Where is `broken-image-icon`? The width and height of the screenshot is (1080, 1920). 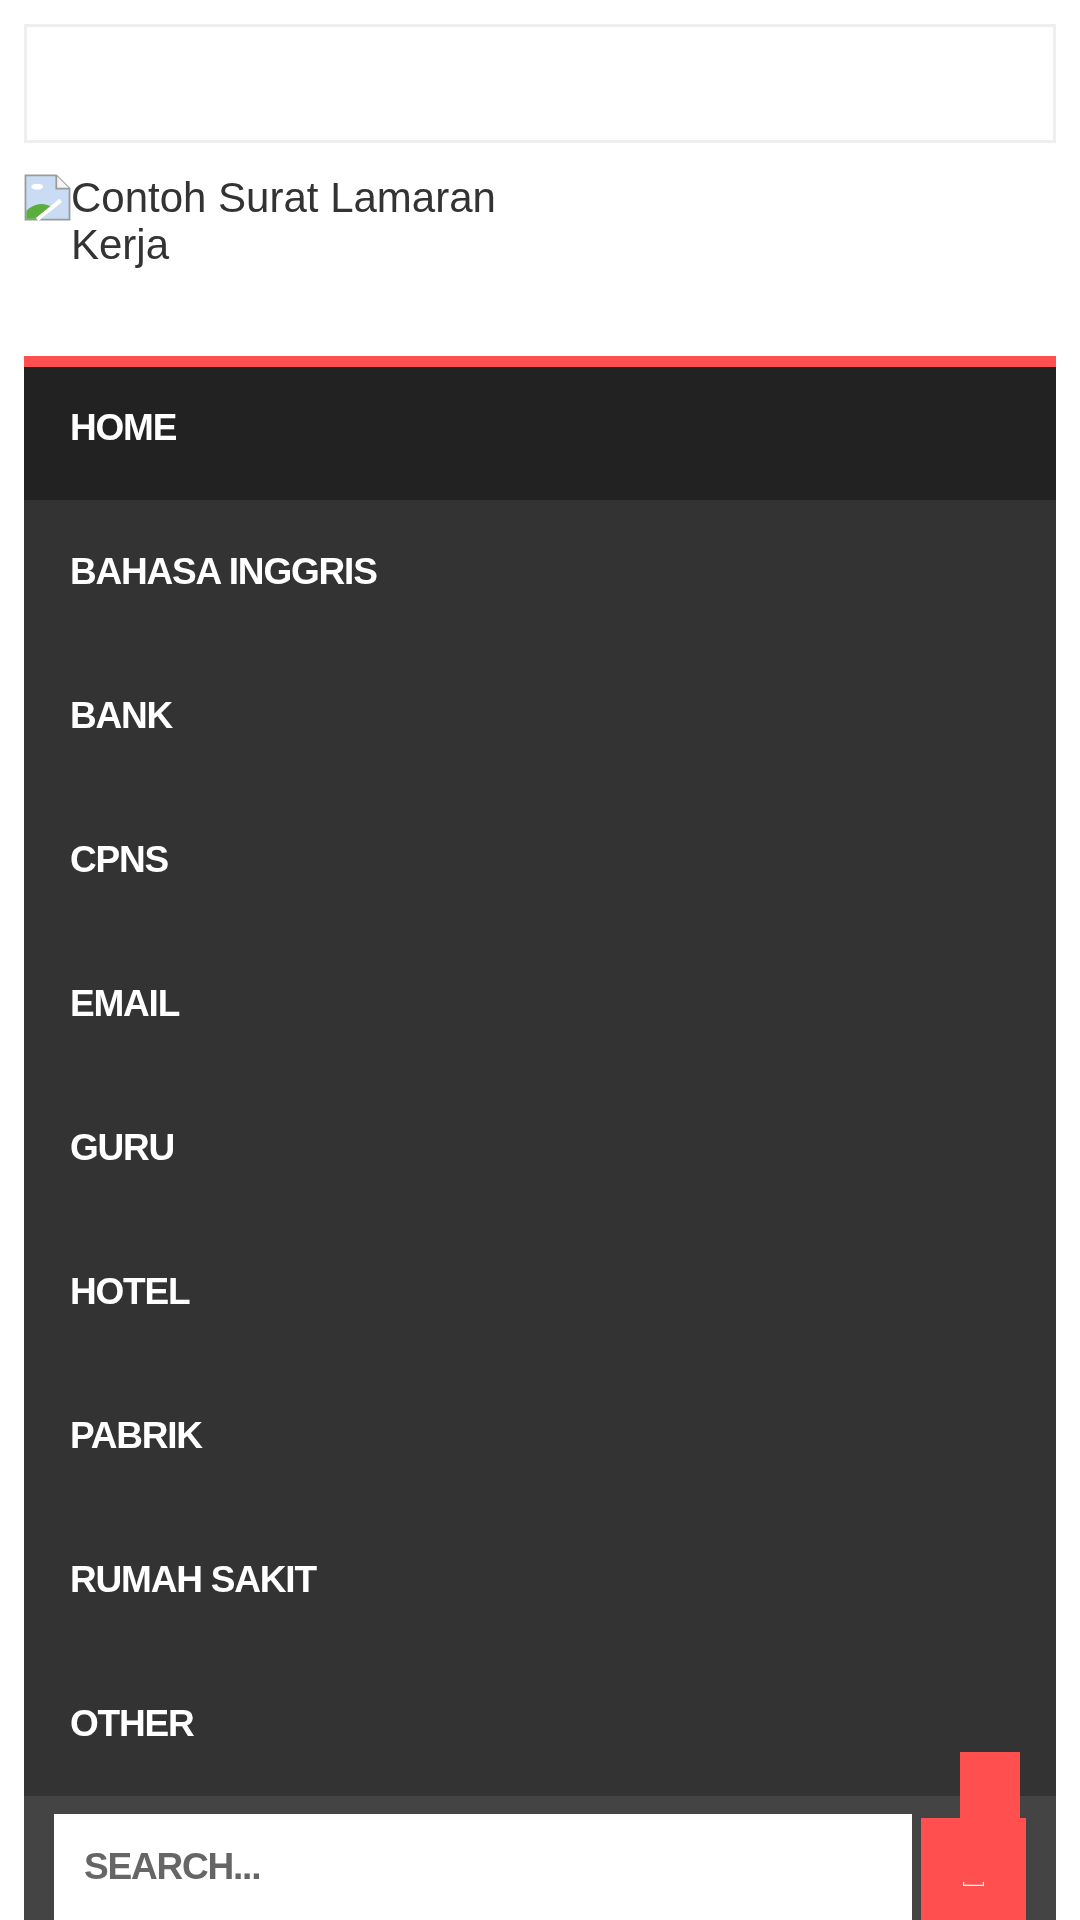 broken-image-icon is located at coordinates (47, 197).